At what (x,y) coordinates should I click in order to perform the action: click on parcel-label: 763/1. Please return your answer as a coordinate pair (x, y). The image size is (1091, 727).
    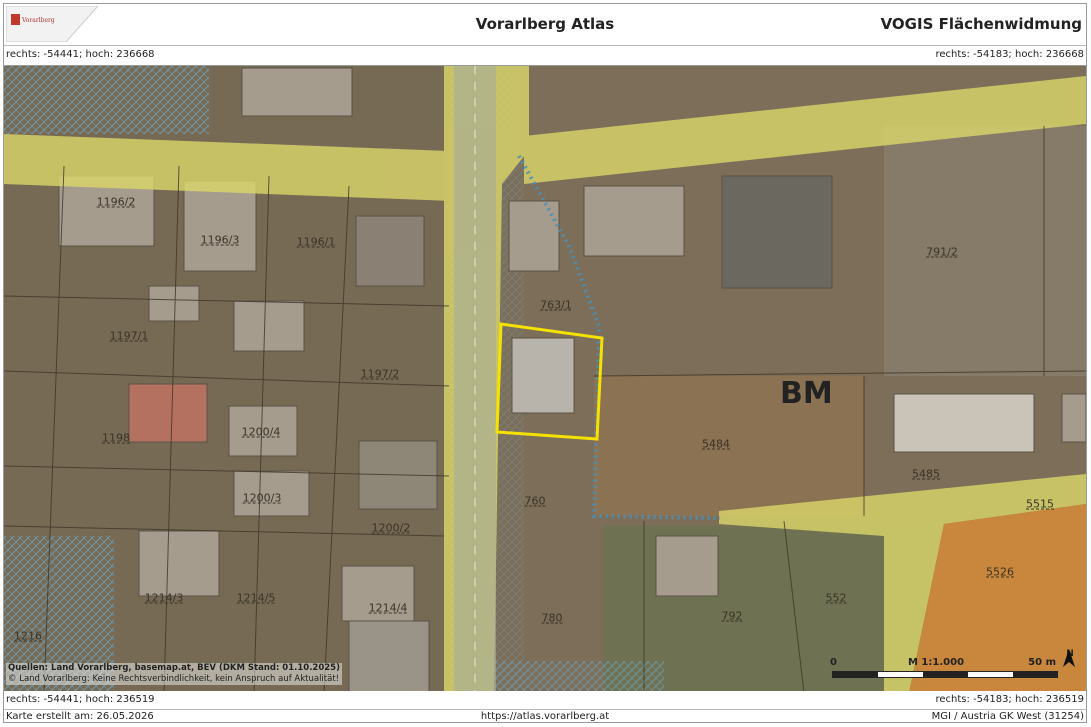
    Looking at the image, I should click on (556, 305).